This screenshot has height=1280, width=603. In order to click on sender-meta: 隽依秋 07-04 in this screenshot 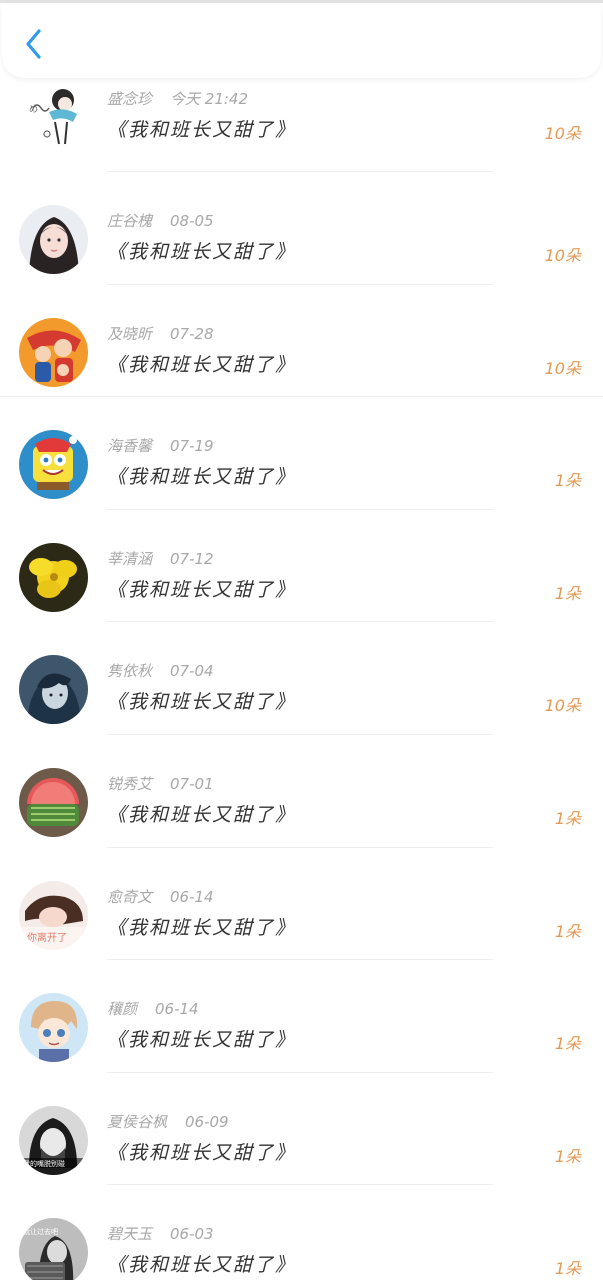, I will do `click(160, 670)`.